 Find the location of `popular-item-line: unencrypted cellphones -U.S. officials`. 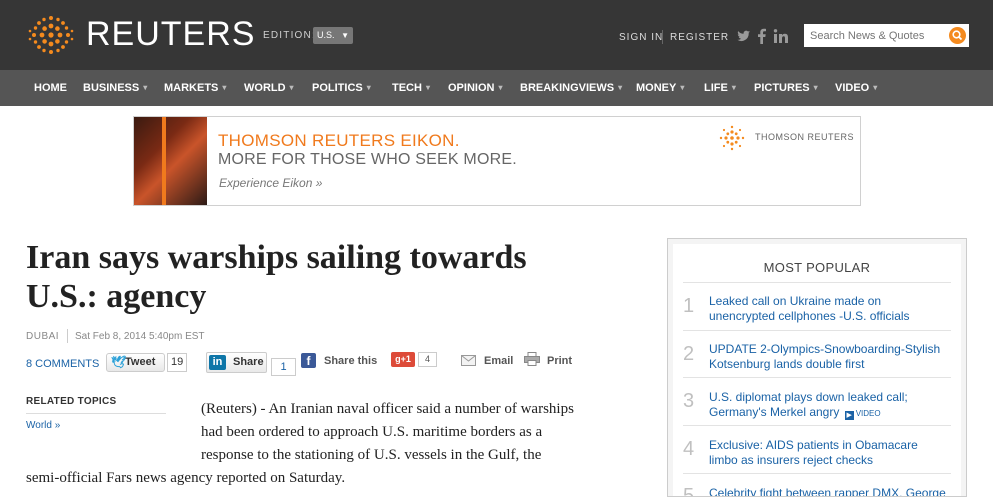

popular-item-line: unencrypted cellphones -U.S. officials is located at coordinates (809, 316).